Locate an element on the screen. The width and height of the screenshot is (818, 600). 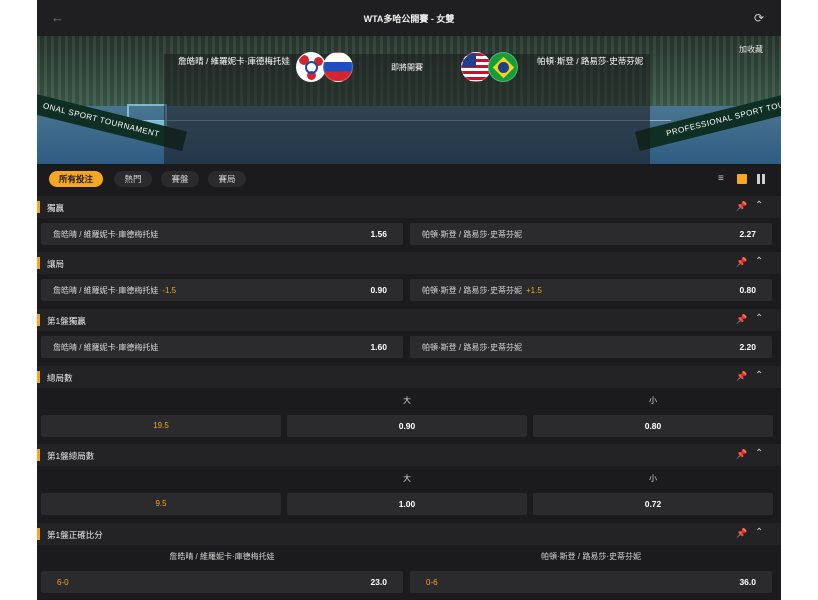
selection-label: 帕頓·斯登 / 路易莎·史蒂芬妮 +1.5 is located at coordinates (482, 290).